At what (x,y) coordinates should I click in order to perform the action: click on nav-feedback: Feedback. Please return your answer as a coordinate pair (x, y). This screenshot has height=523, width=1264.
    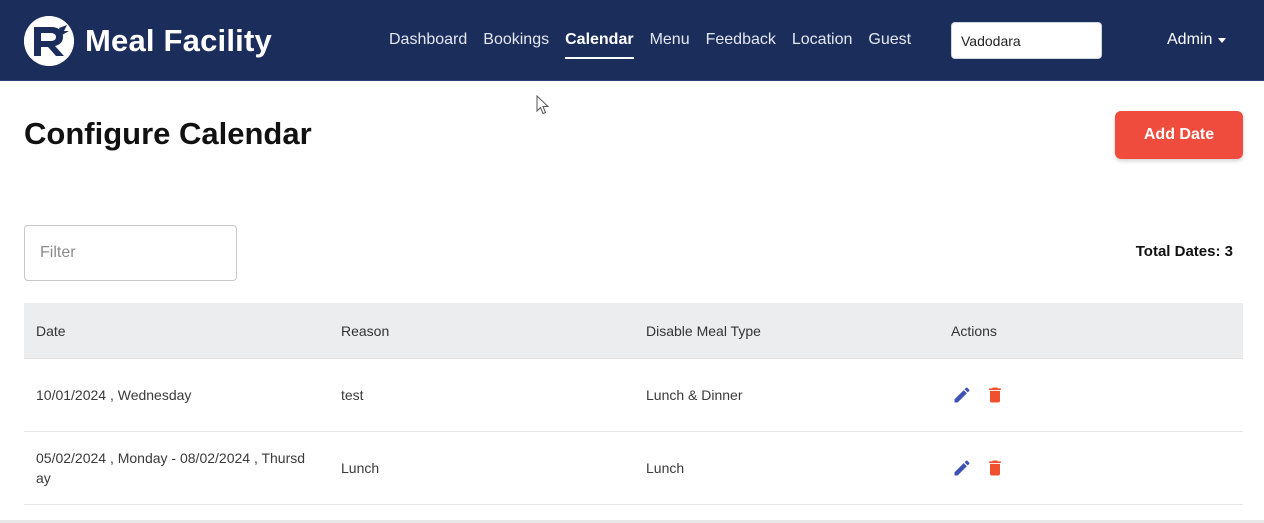
    Looking at the image, I should click on (741, 41).